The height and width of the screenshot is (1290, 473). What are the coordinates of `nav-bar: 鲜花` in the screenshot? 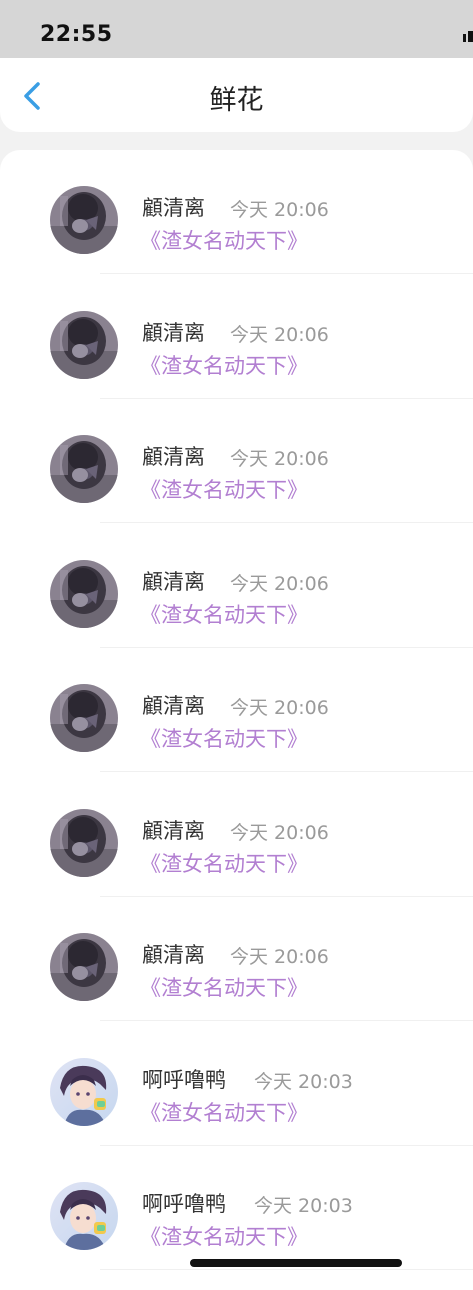 It's located at (236, 95).